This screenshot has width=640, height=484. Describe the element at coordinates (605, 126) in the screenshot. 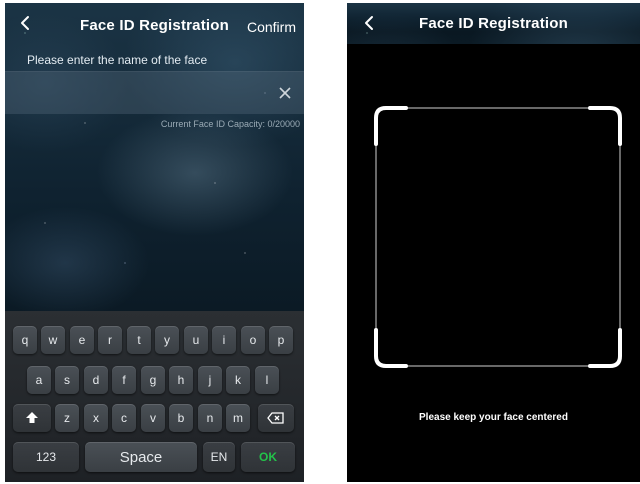

I see `frame-corner-top-right` at that location.